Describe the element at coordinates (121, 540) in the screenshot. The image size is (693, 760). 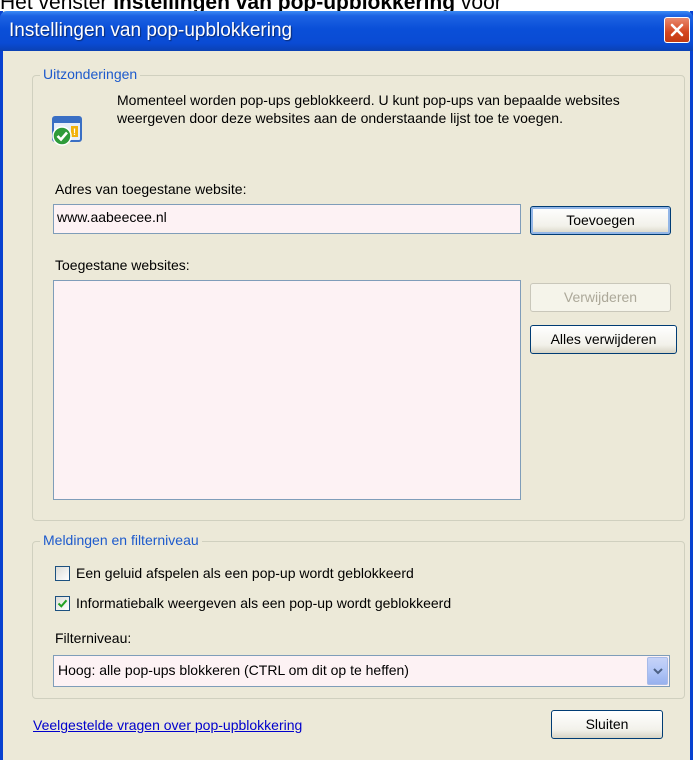
I see `notifications-legend: Meldingen en filterniveau` at that location.